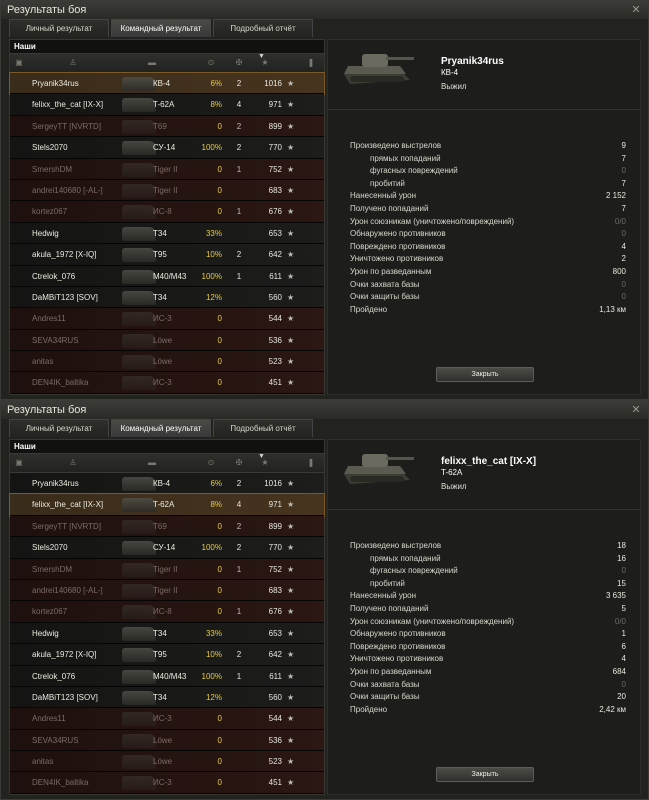  What do you see at coordinates (615, 596) in the screenshot?
I see `stat-value: 3 635` at bounding box center [615, 596].